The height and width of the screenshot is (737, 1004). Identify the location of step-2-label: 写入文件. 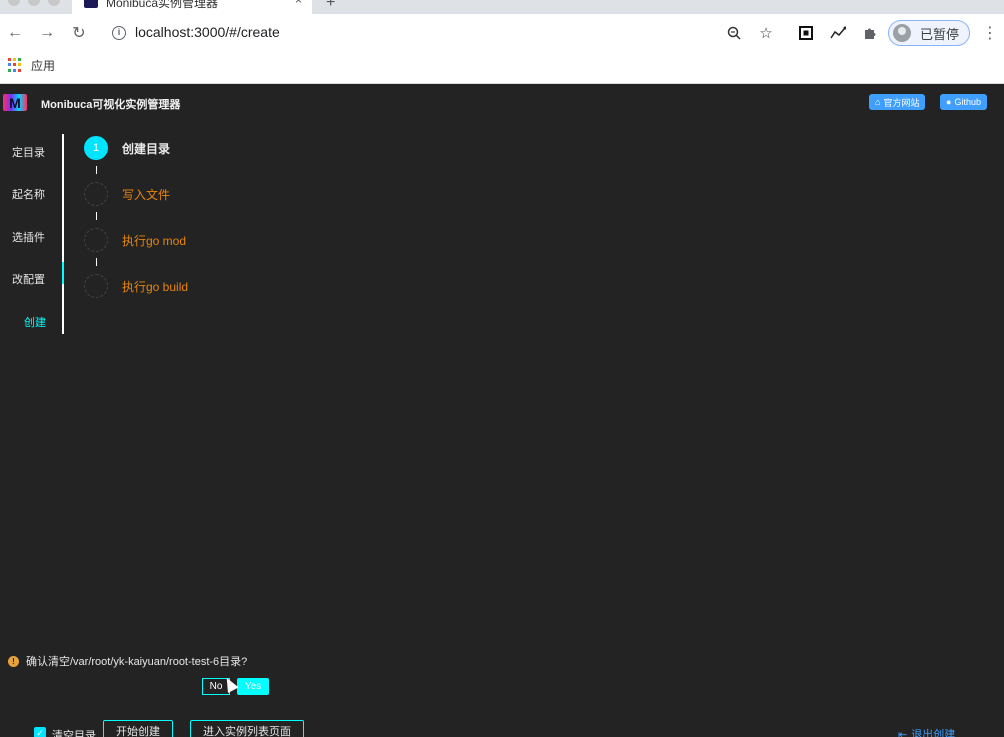
(146, 195).